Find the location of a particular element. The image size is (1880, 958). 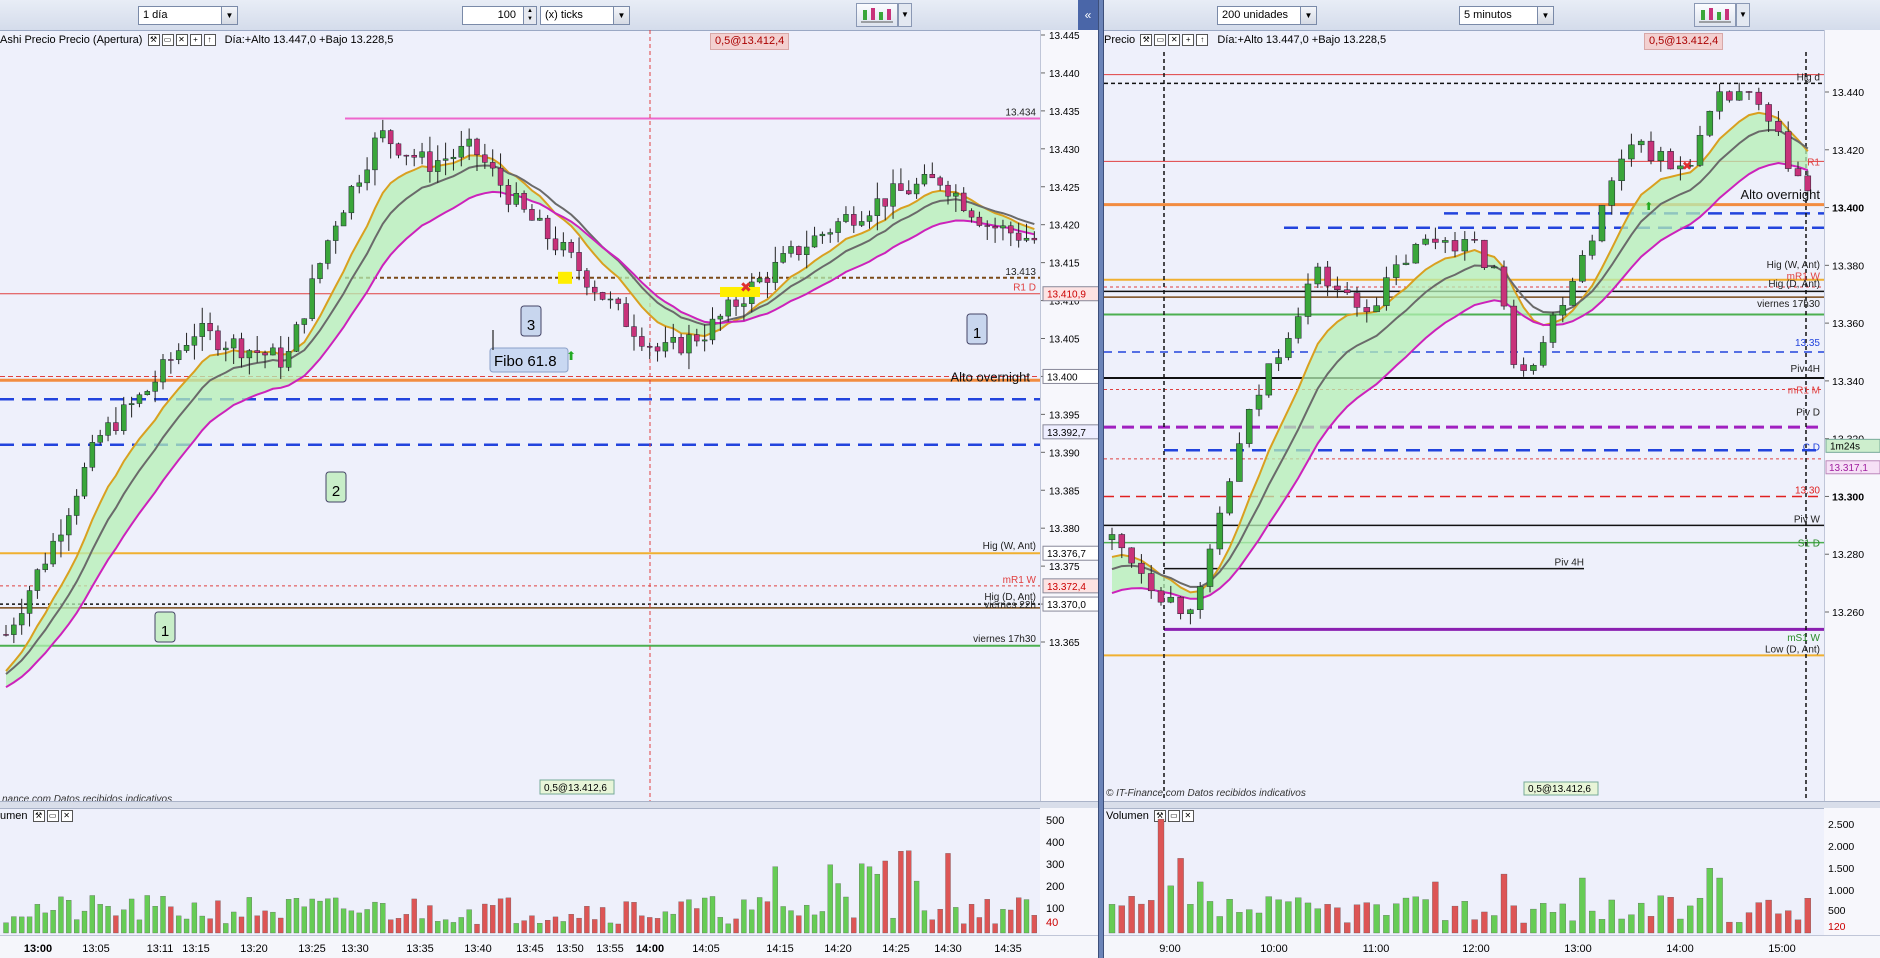

time-axis-right: 9:00 10:00 11:00 12:00 13:00 14:00 15:00 is located at coordinates (1492, 946).